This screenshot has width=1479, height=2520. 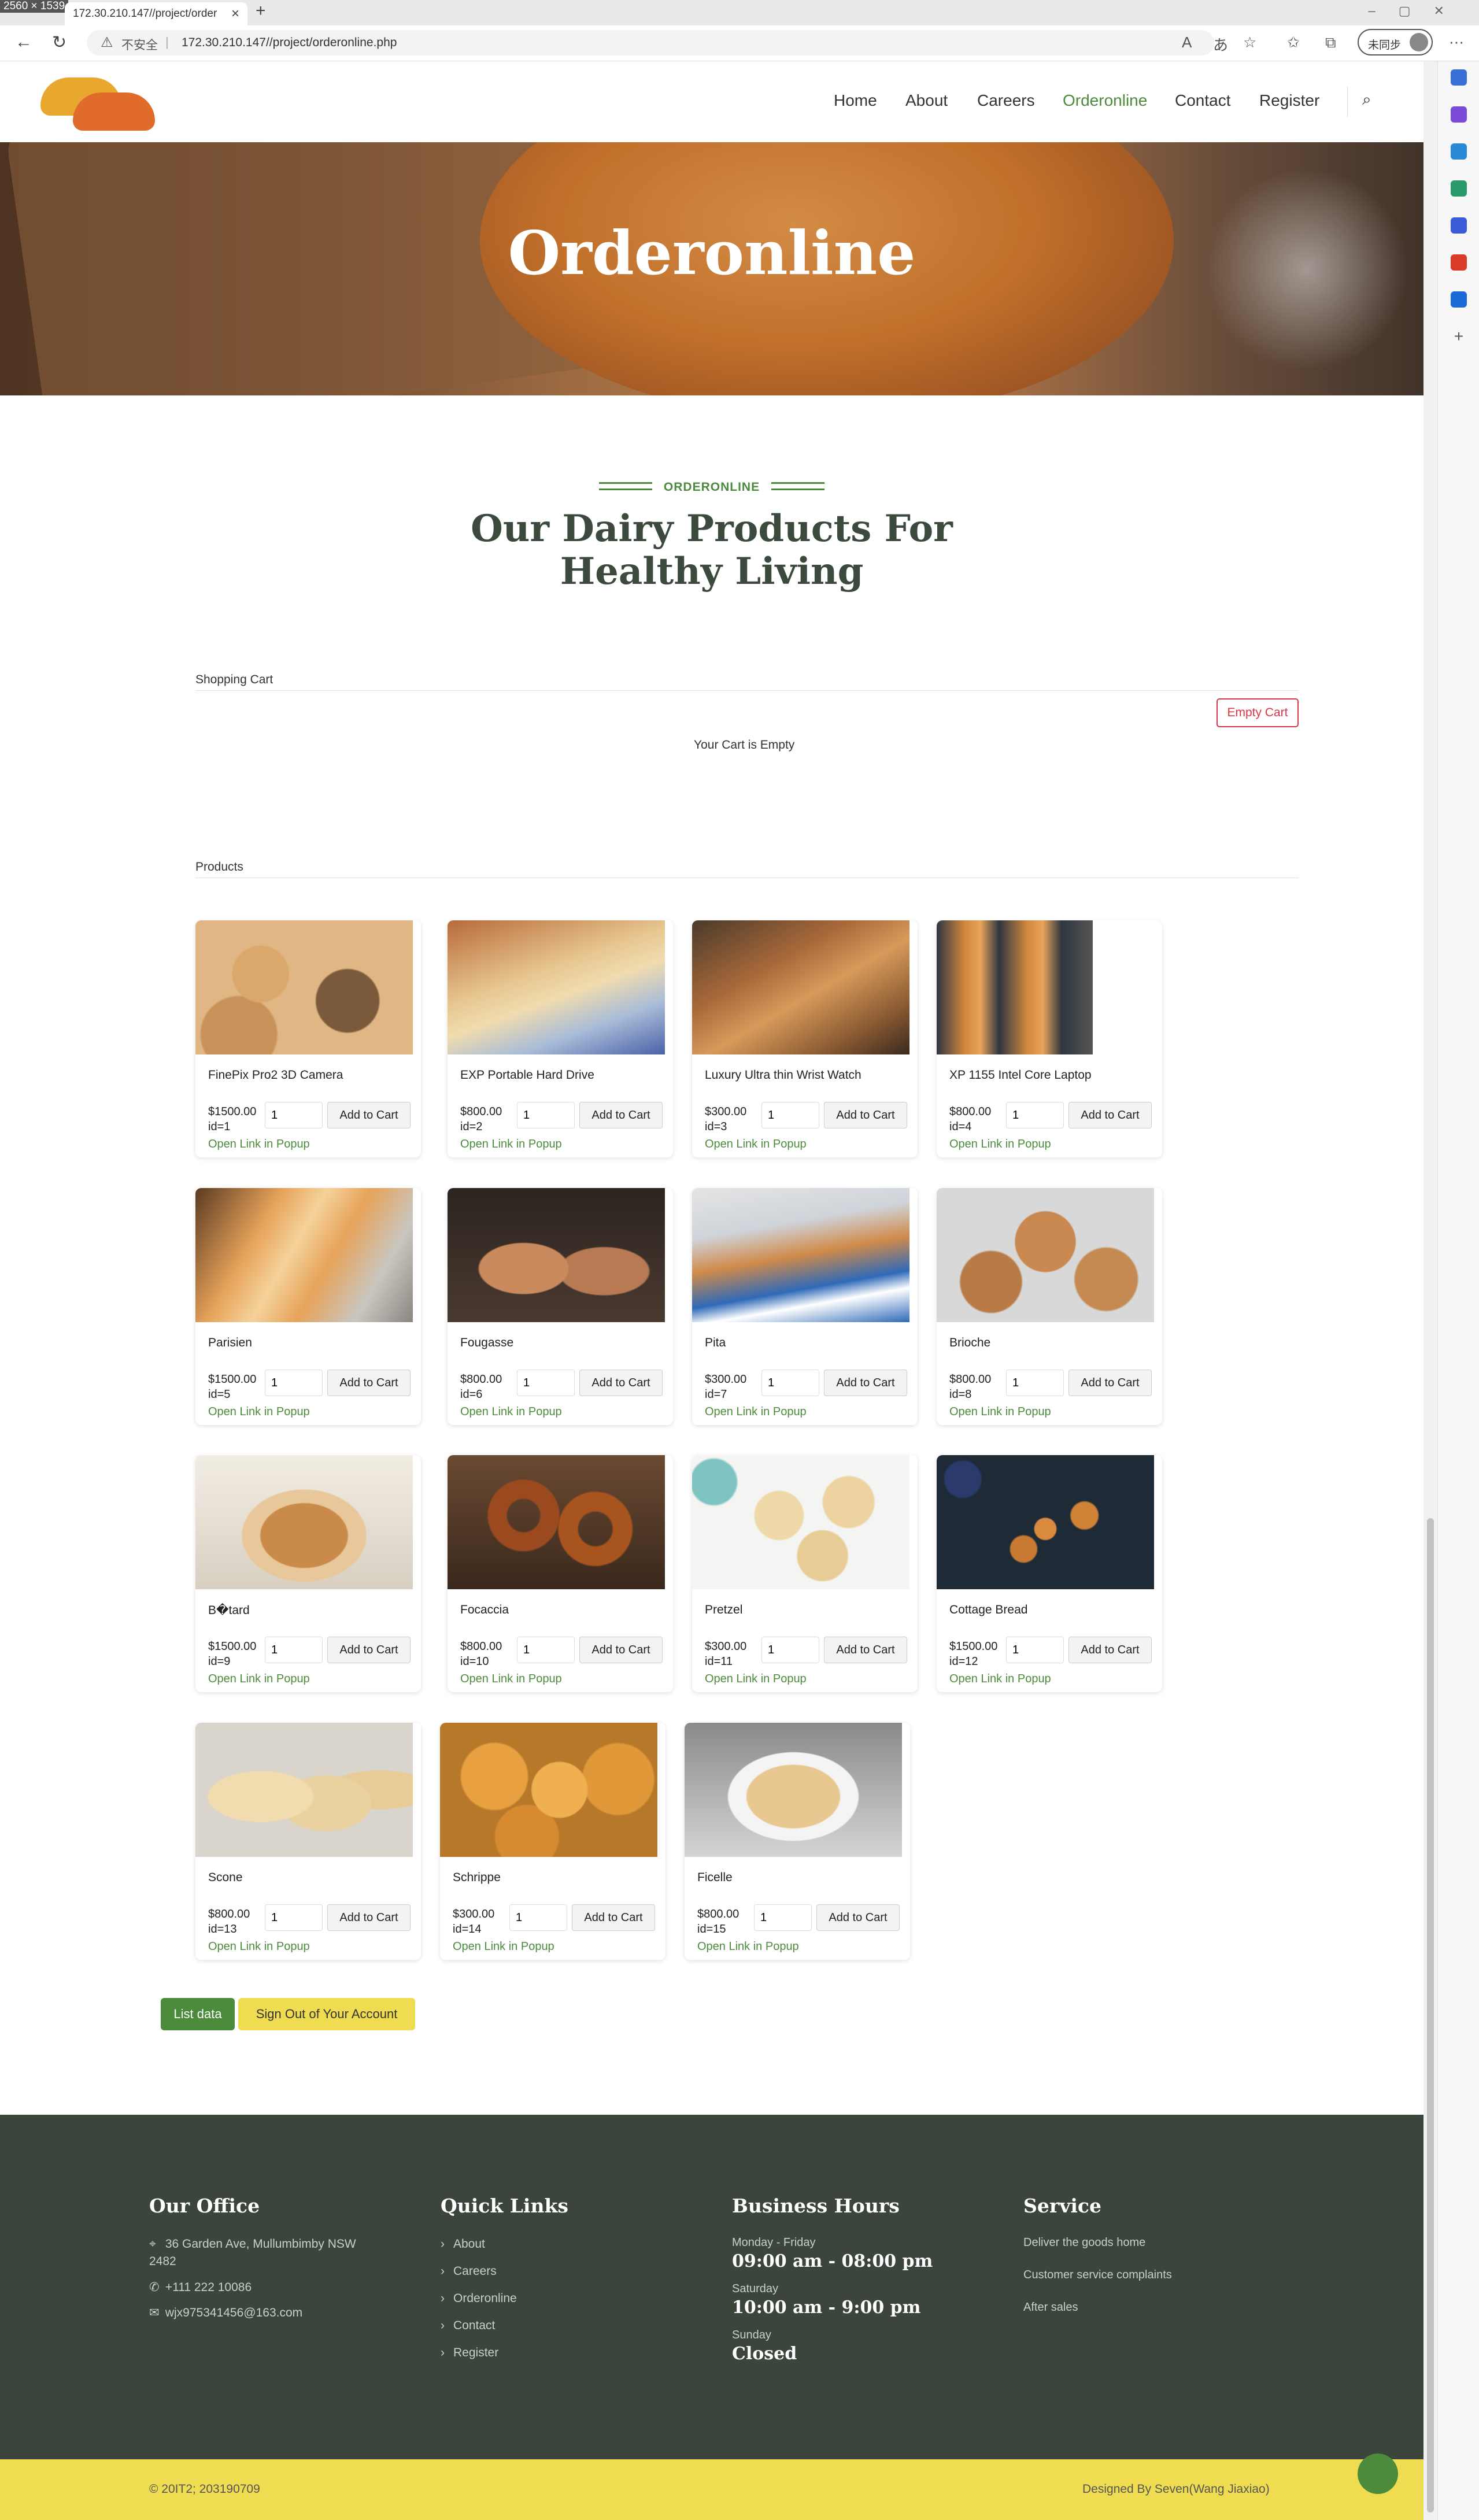 I want to click on back-to-top-button, so click(x=1378, y=2474).